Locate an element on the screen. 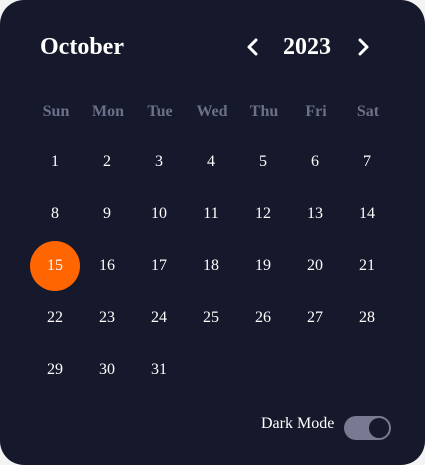 This screenshot has width=425, height=465. day-cell: 14 is located at coordinates (367, 214).